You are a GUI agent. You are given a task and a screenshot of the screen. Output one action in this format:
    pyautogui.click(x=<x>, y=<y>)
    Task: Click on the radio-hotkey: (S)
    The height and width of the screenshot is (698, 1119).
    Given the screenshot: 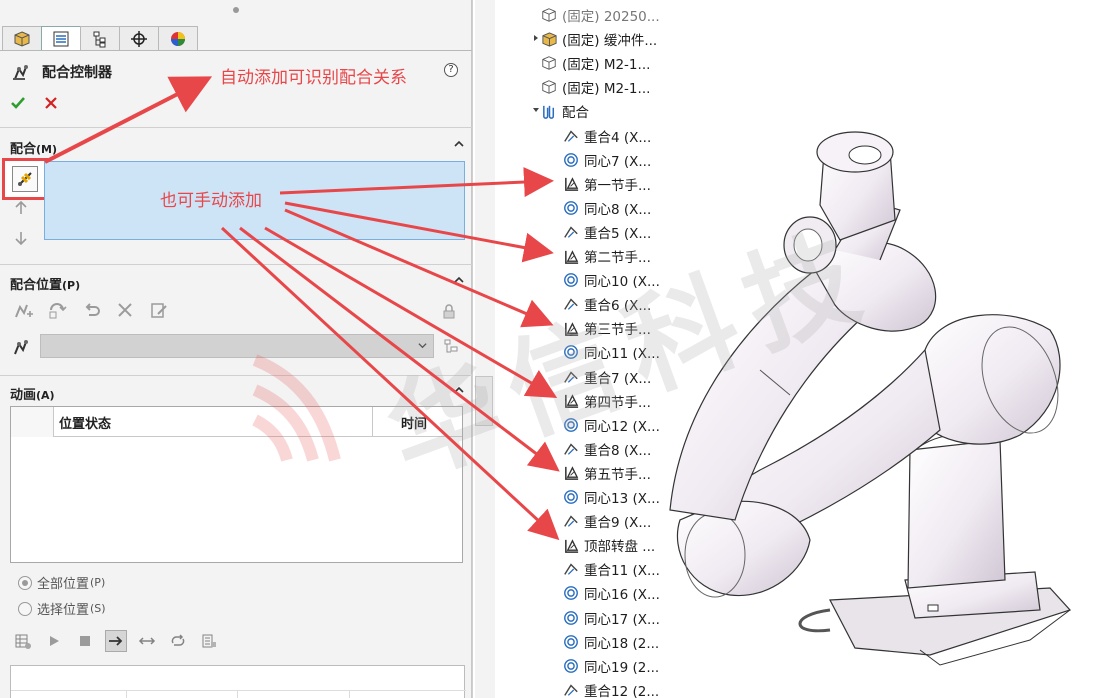 What is the action you would take?
    pyautogui.click(x=98, y=608)
    